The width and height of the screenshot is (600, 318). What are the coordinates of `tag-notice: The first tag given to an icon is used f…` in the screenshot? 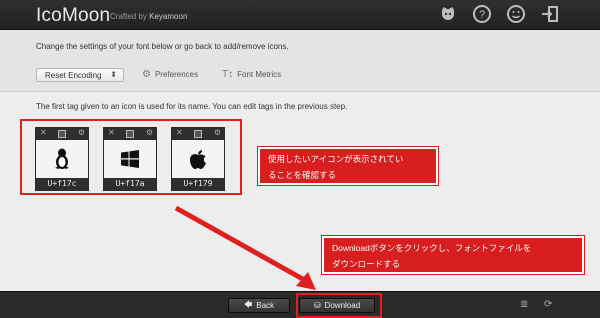 It's located at (192, 106).